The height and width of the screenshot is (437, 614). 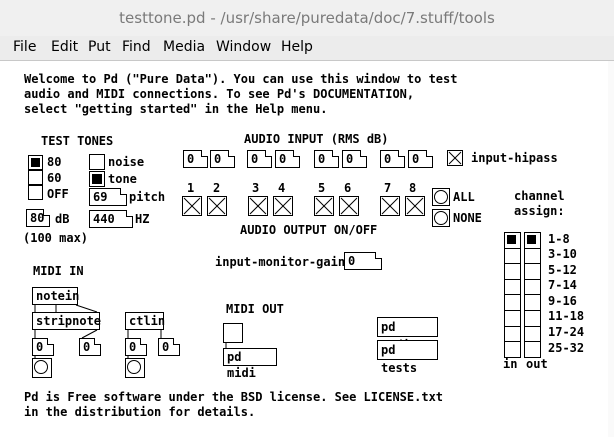 I want to click on menu-window: Window, so click(x=243, y=47).